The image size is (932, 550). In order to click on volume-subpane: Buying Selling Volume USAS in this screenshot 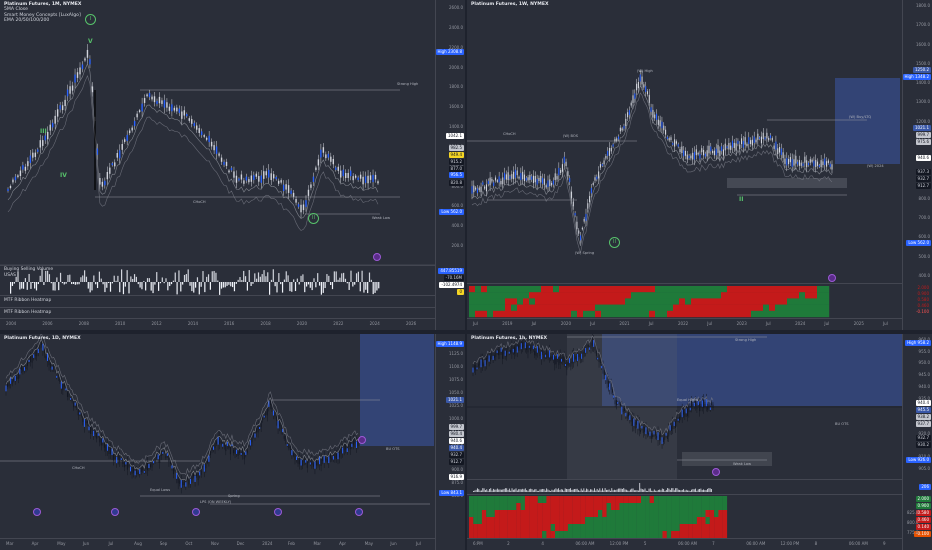, I will do `click(217, 280)`.